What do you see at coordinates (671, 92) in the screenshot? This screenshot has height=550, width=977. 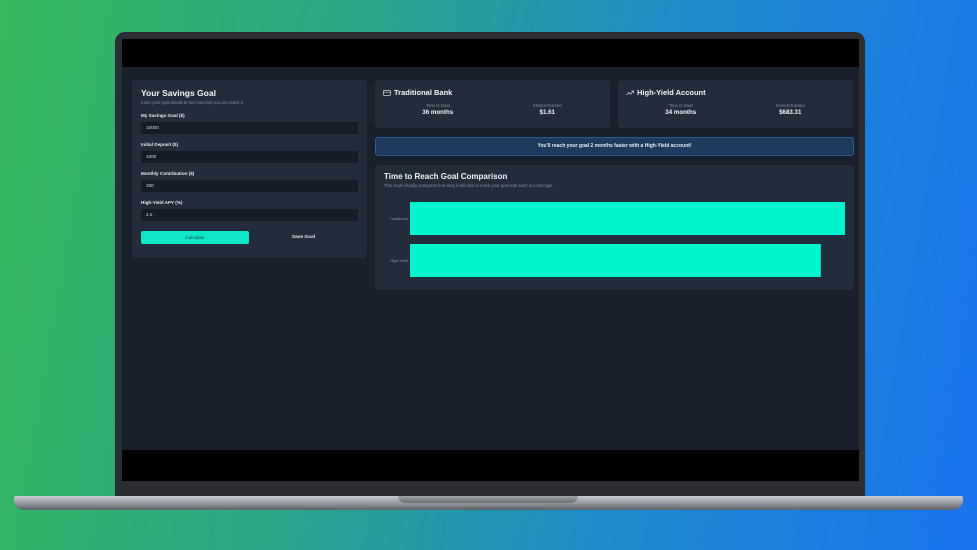 I see `high-yield-title: High-Yield Account` at bounding box center [671, 92].